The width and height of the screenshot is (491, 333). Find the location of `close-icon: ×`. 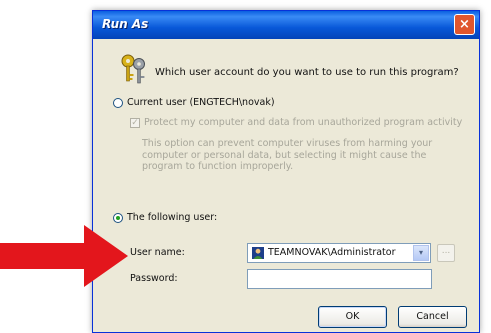

close-icon: × is located at coordinates (464, 24).